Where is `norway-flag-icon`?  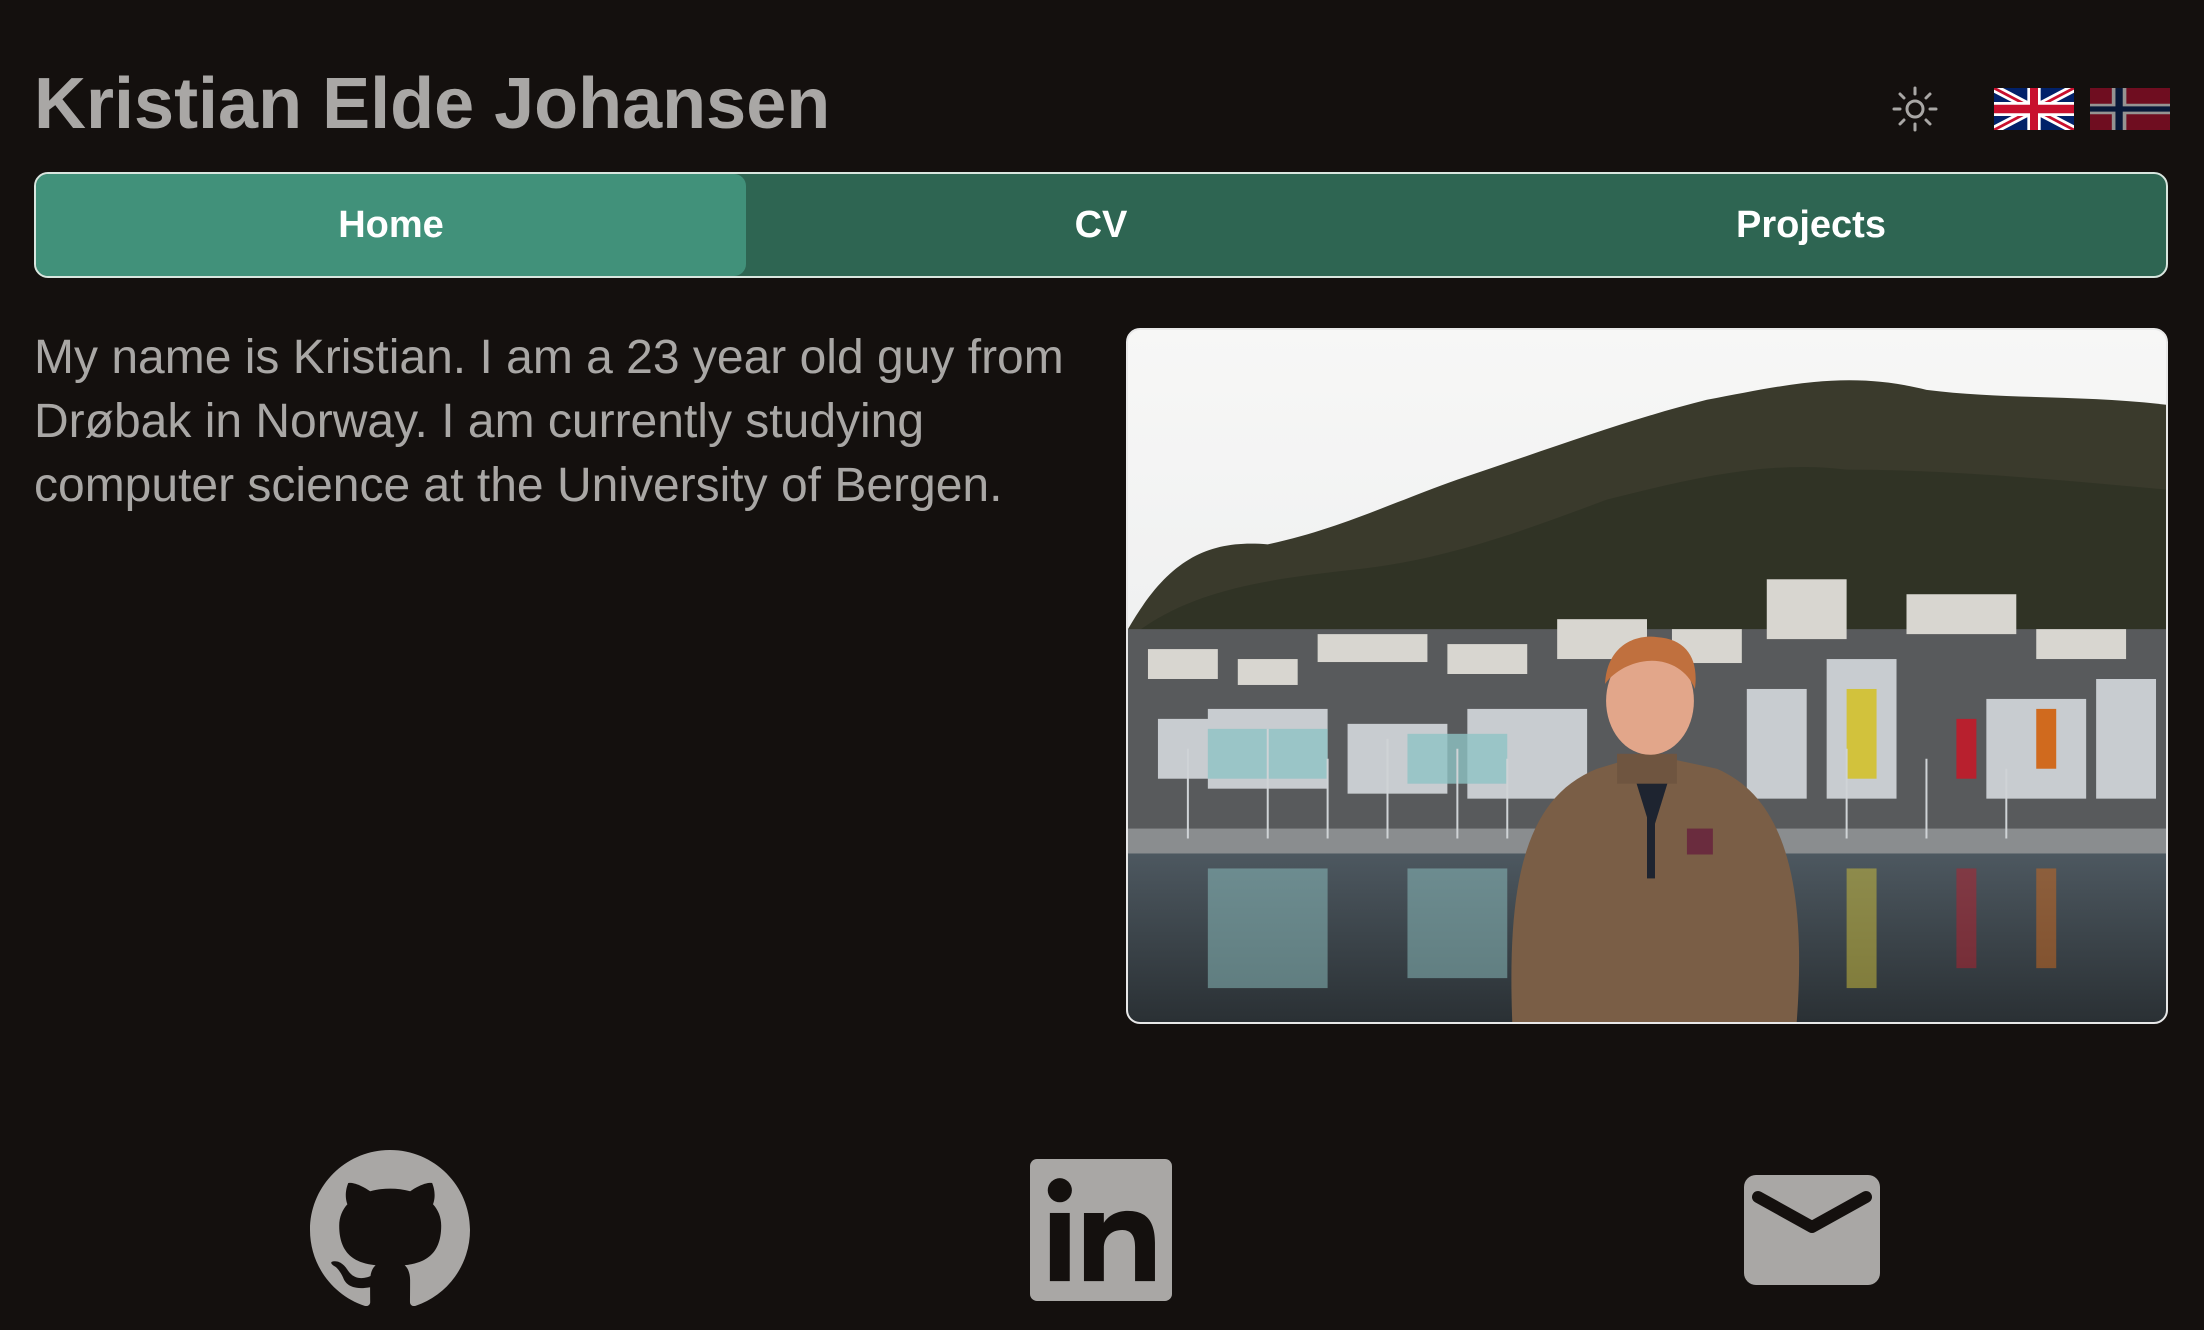
norway-flag-icon is located at coordinates (2130, 109).